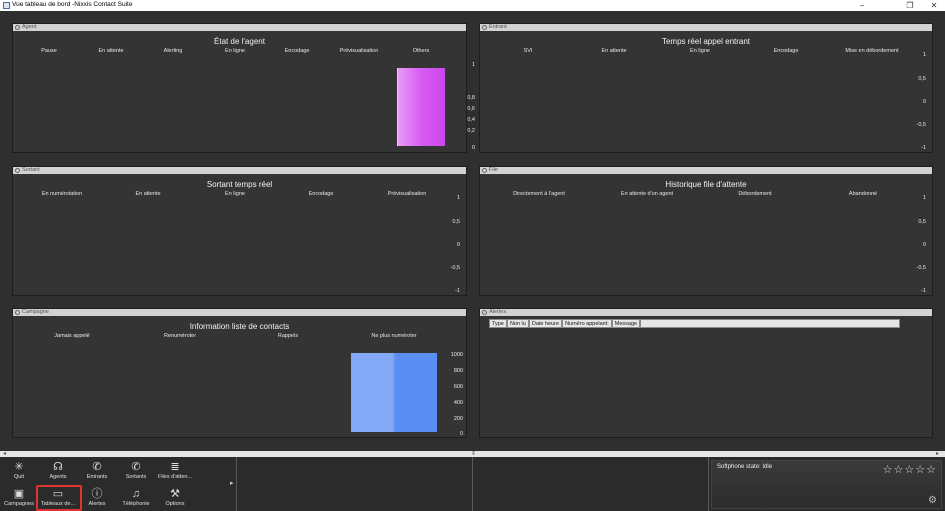 This screenshot has width=945, height=511. I want to click on toolbar-separator, so click(708, 484).